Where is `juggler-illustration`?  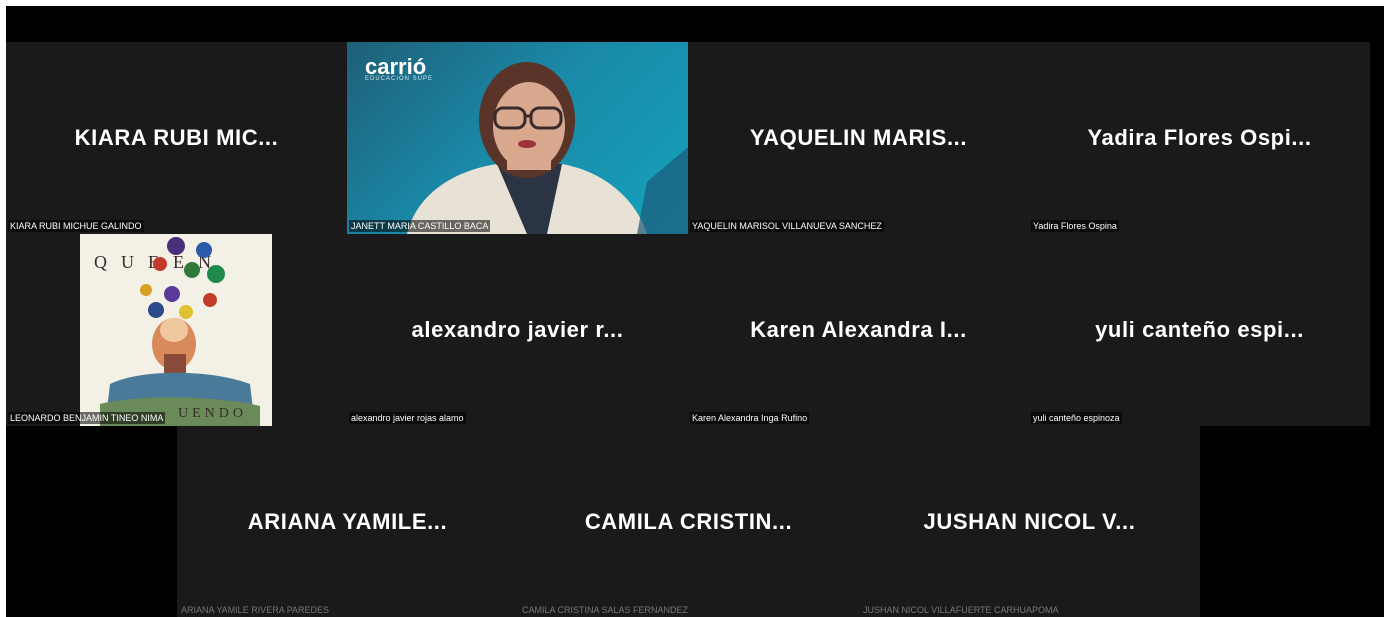 juggler-illustration is located at coordinates (180, 331).